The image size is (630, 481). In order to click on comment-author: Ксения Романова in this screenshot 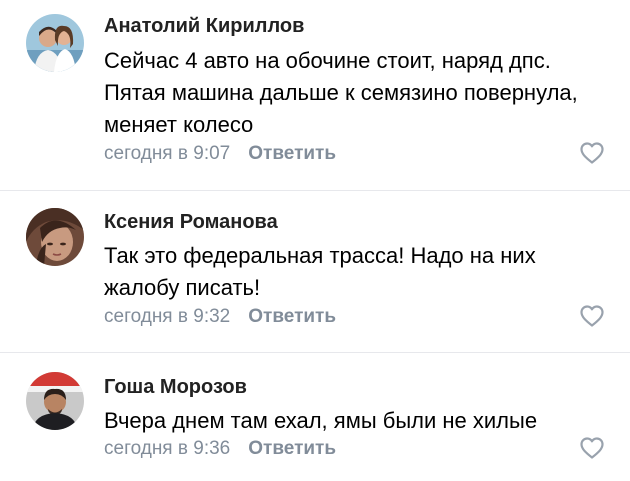, I will do `click(191, 222)`.